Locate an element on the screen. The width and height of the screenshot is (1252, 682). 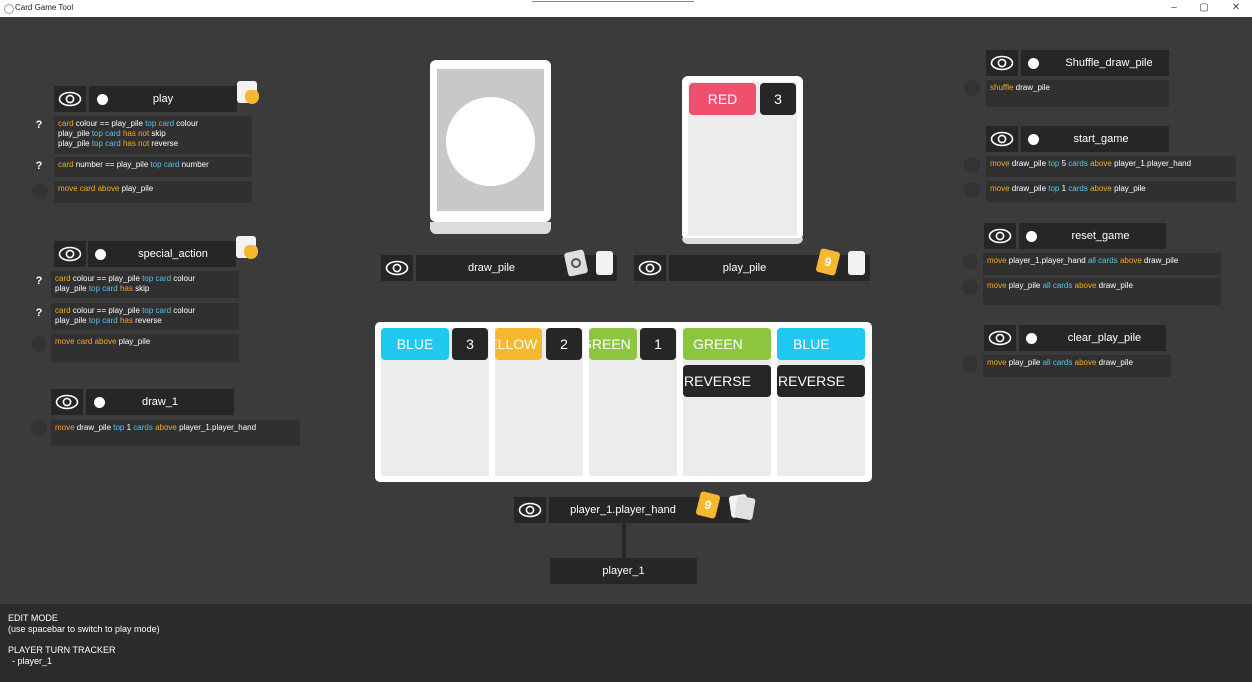
rule-play-header: play is located at coordinates (163, 99).